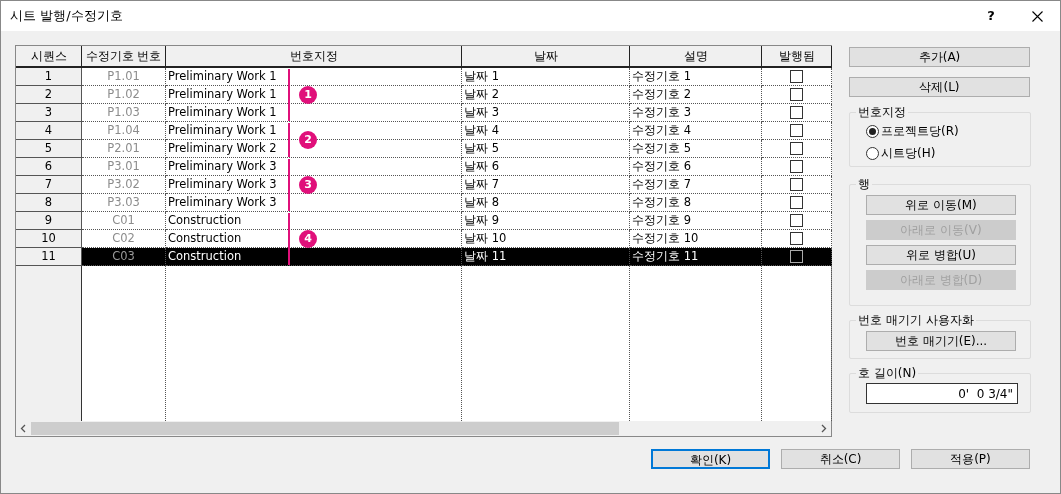  Describe the element at coordinates (49, 131) in the screenshot. I see `row-header-cell: 4` at that location.